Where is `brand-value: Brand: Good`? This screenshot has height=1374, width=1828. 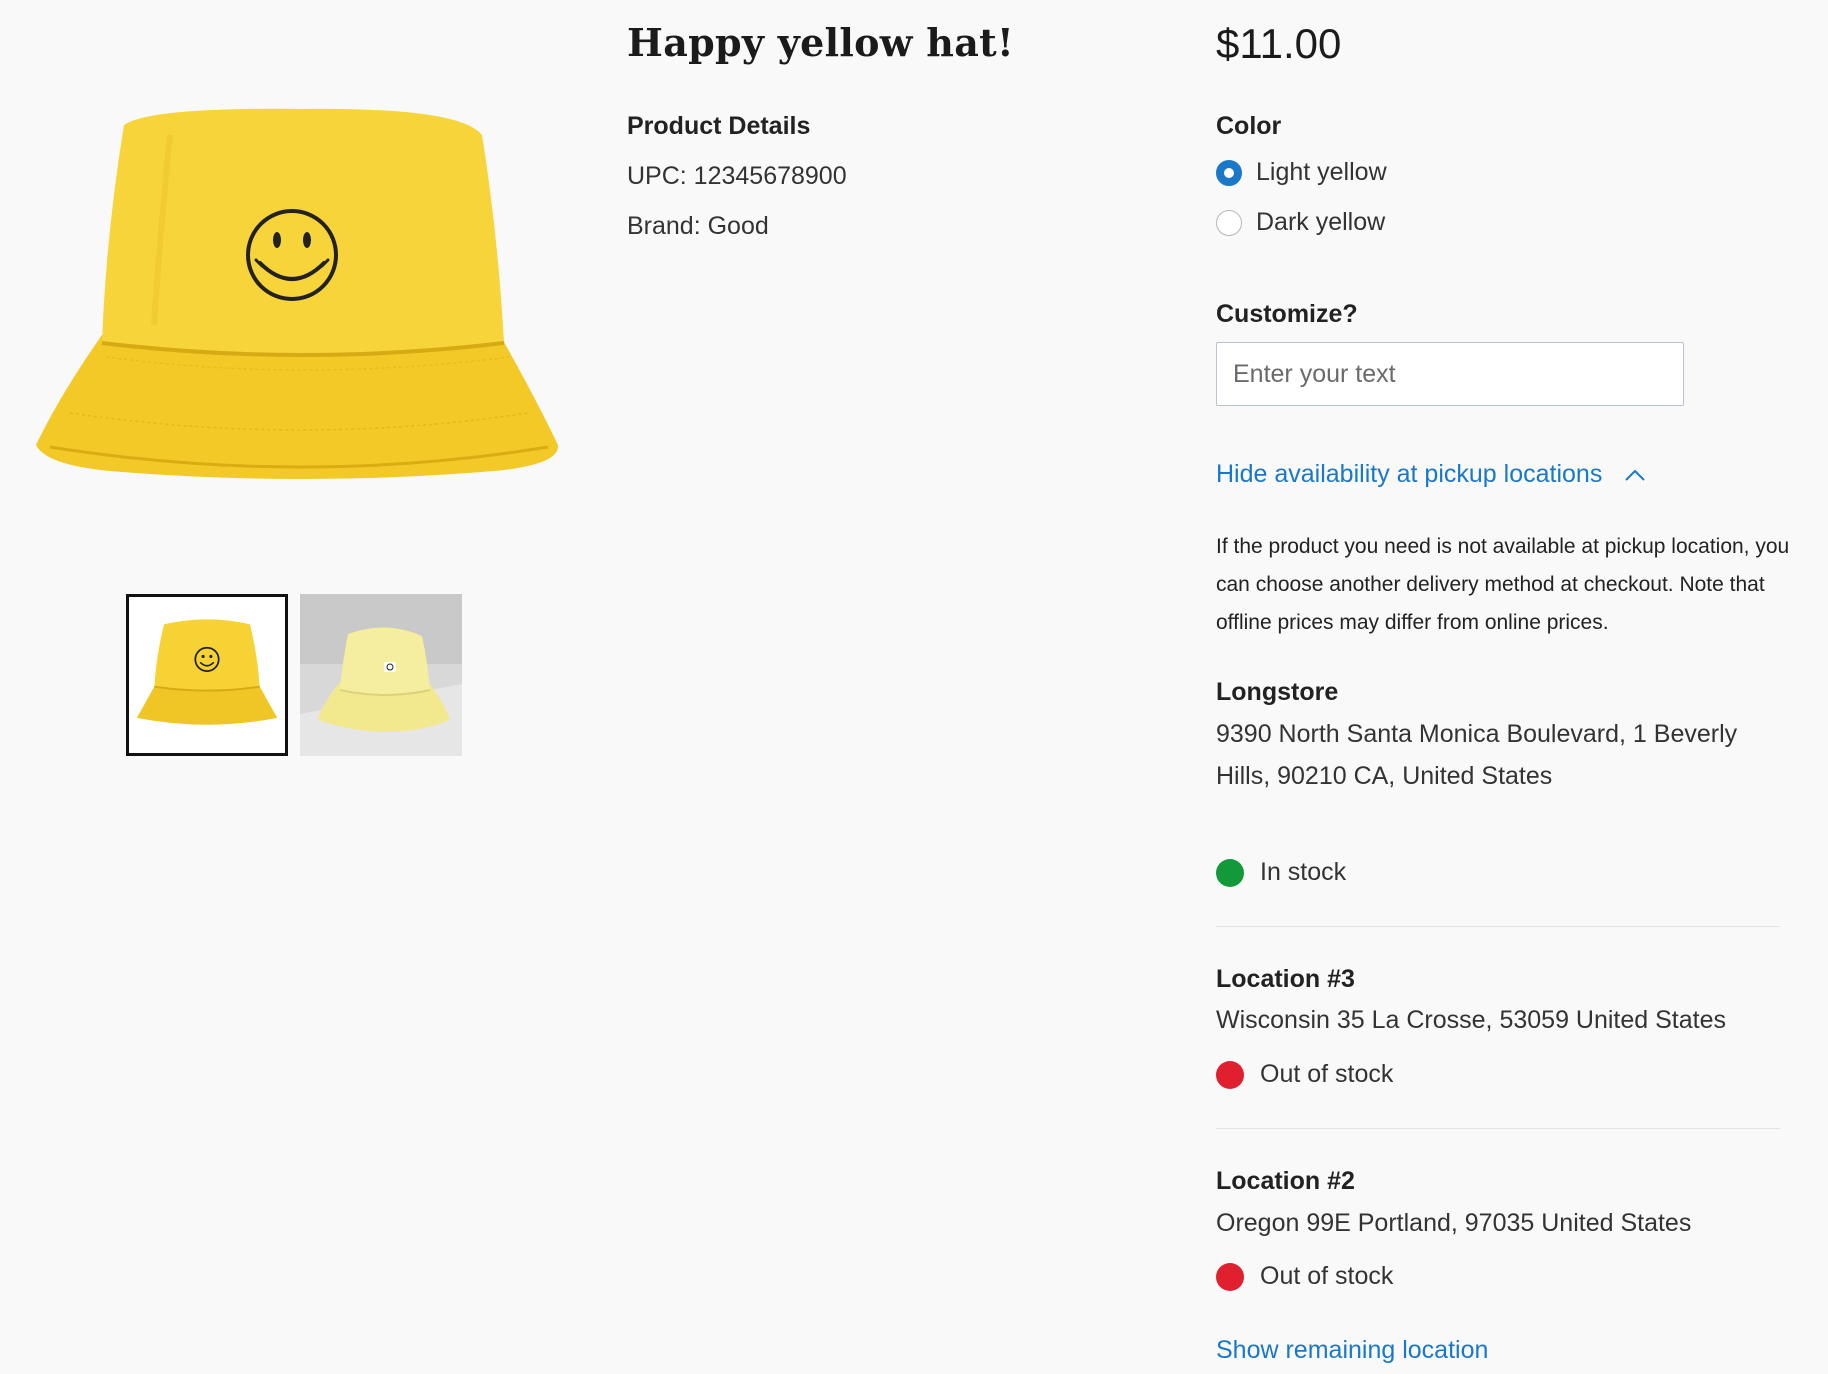
brand-value: Brand: Good is located at coordinates (698, 226).